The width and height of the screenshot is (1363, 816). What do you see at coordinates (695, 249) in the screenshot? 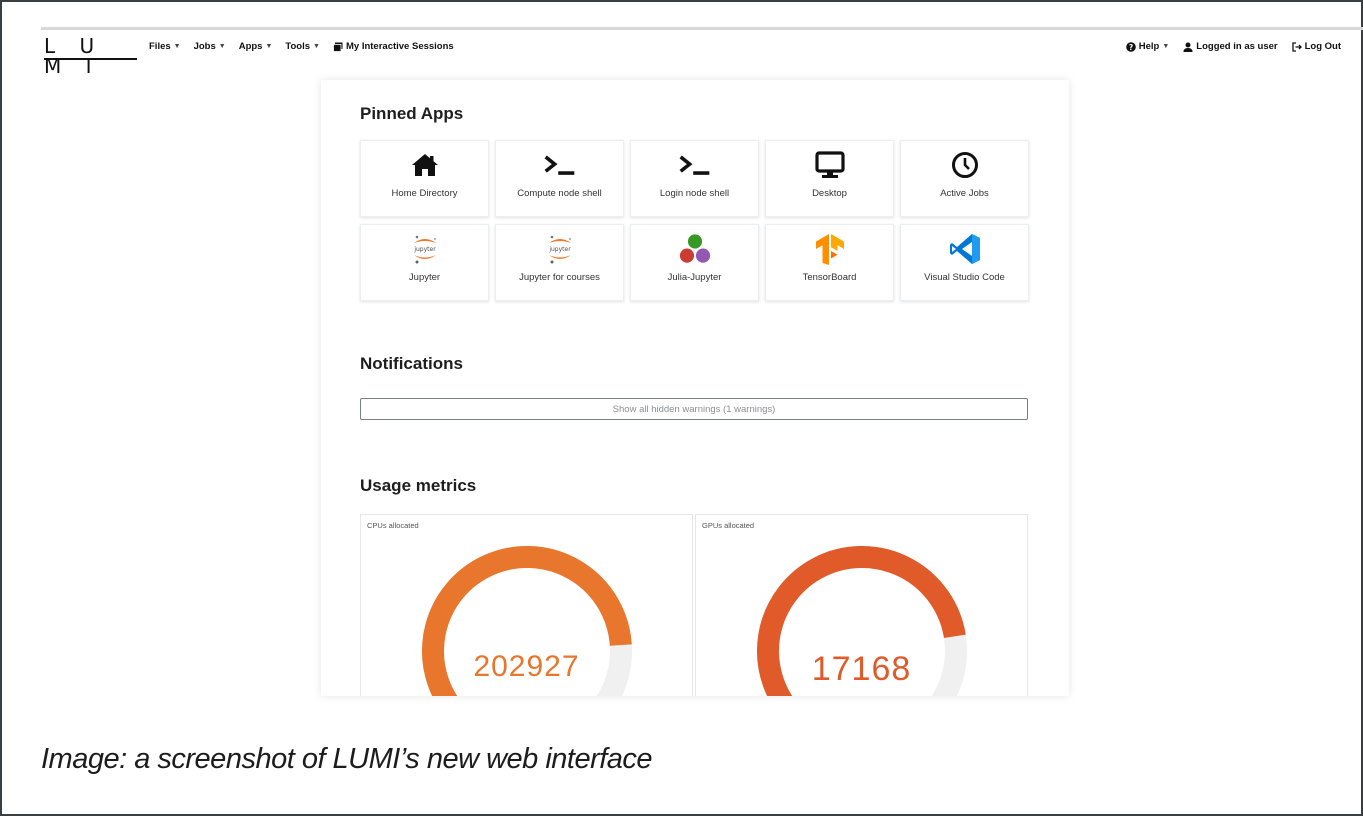
I see `julia-icon` at bounding box center [695, 249].